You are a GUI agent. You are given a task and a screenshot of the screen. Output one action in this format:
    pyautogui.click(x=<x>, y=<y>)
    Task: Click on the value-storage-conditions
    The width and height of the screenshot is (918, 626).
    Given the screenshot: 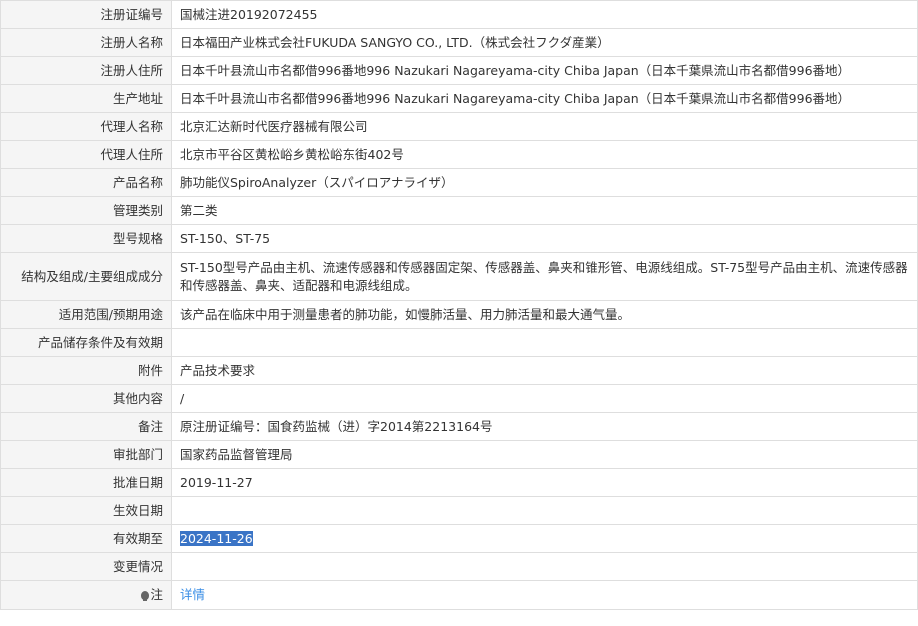 What is the action you would take?
    pyautogui.click(x=544, y=342)
    